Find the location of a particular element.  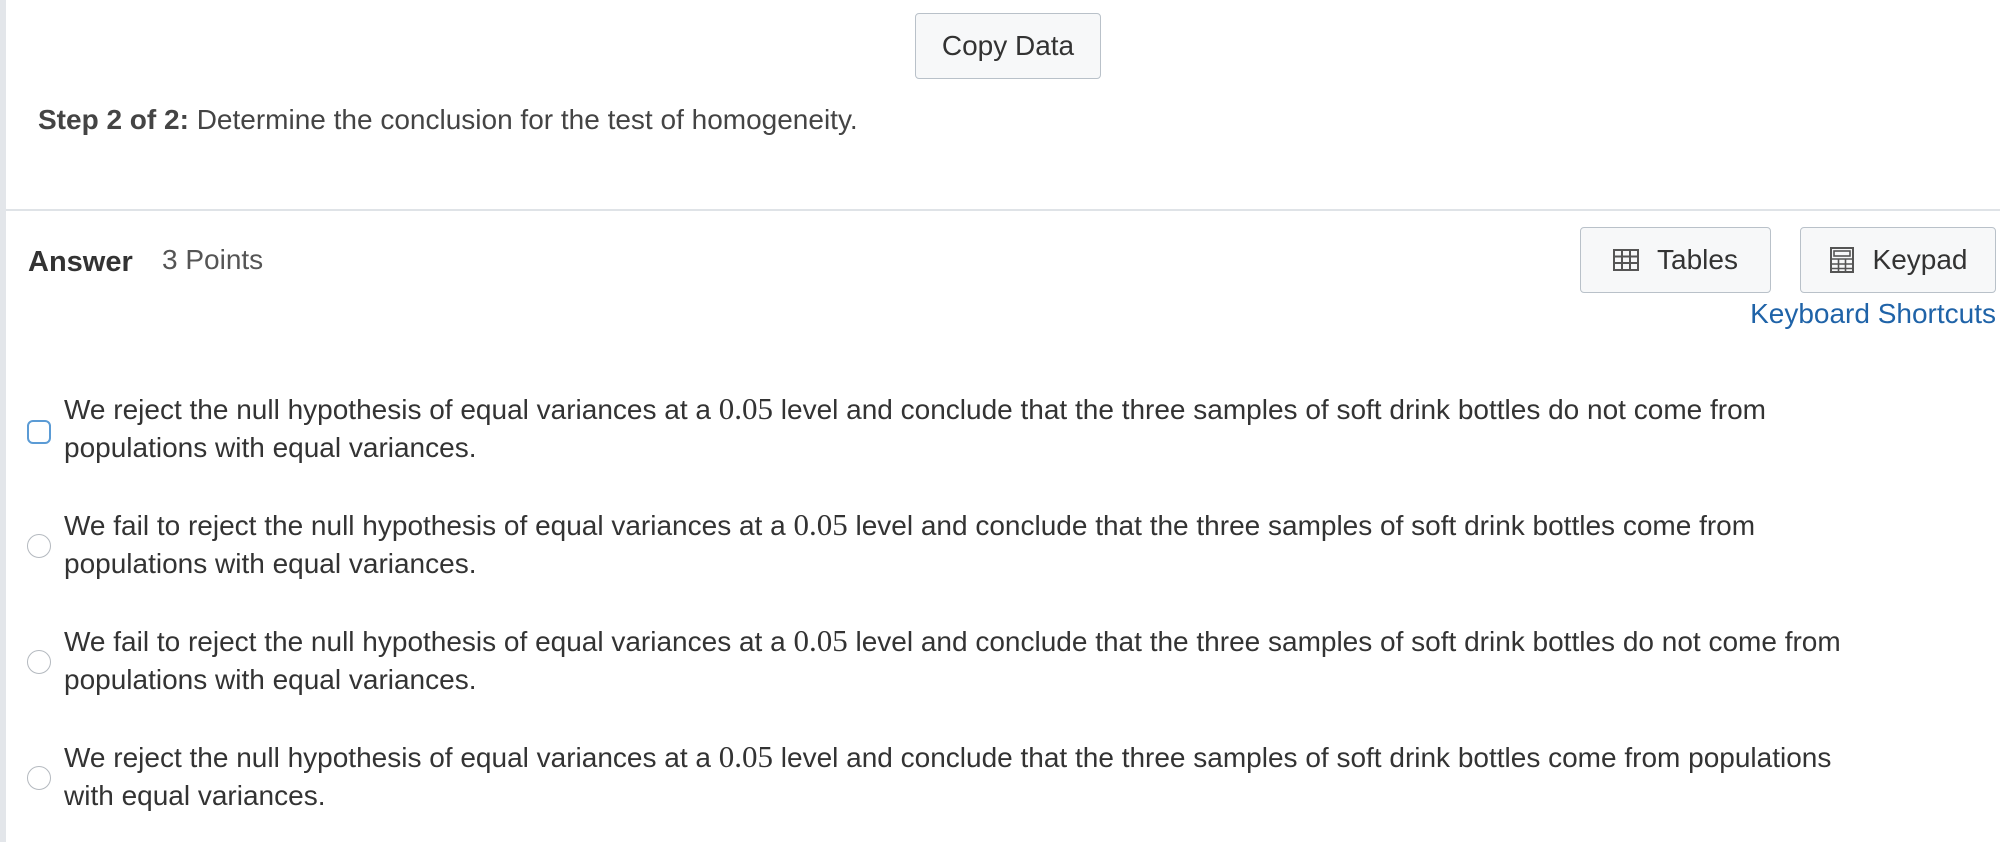

keypad-button: Keypad is located at coordinates (1898, 260).